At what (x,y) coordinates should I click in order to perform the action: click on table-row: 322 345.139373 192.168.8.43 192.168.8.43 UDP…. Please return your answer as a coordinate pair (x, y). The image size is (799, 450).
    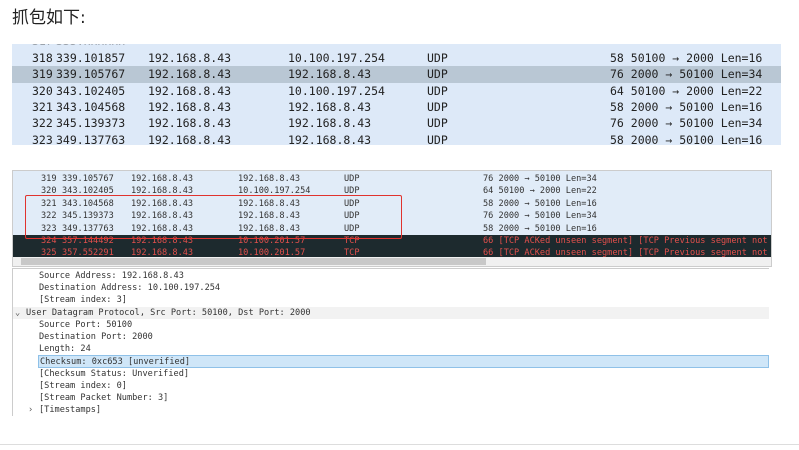
    Looking at the image, I should click on (396, 123).